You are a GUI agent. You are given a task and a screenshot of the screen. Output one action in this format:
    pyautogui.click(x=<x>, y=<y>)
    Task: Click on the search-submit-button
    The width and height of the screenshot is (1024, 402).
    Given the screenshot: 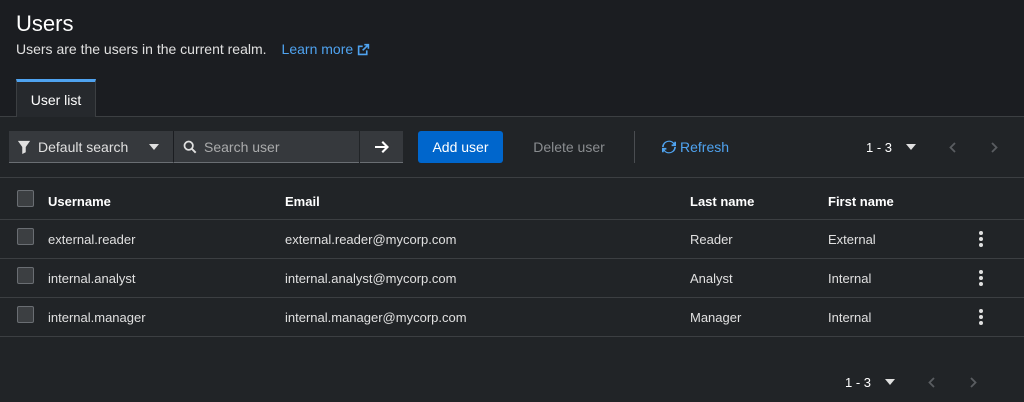 What is the action you would take?
    pyautogui.click(x=381, y=147)
    